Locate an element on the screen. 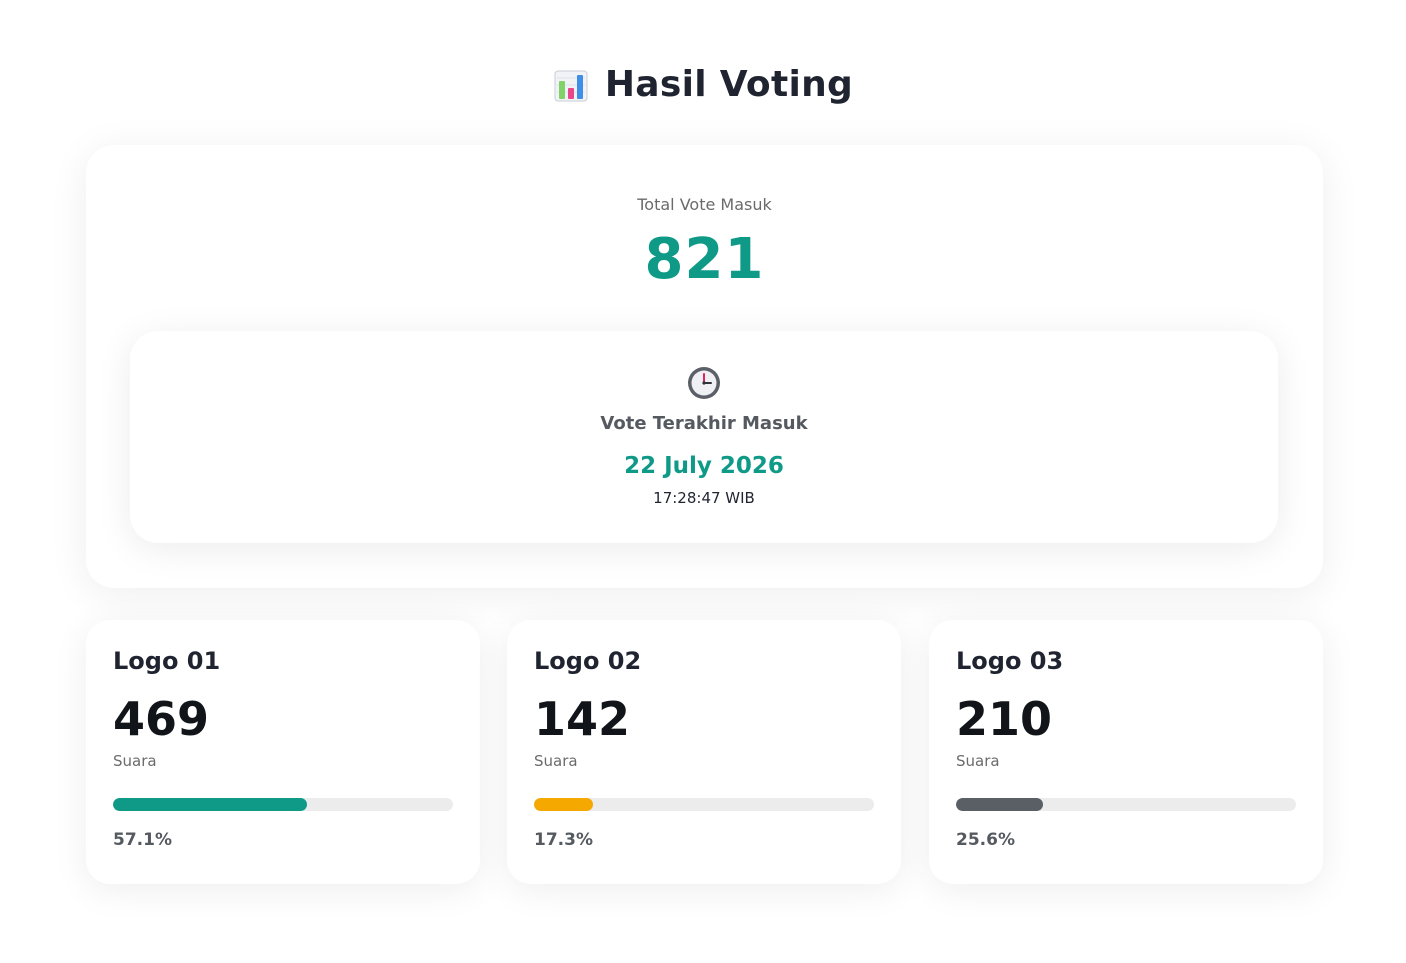 This screenshot has width=1406, height=963. candidate-name: Logo 01 is located at coordinates (167, 661).